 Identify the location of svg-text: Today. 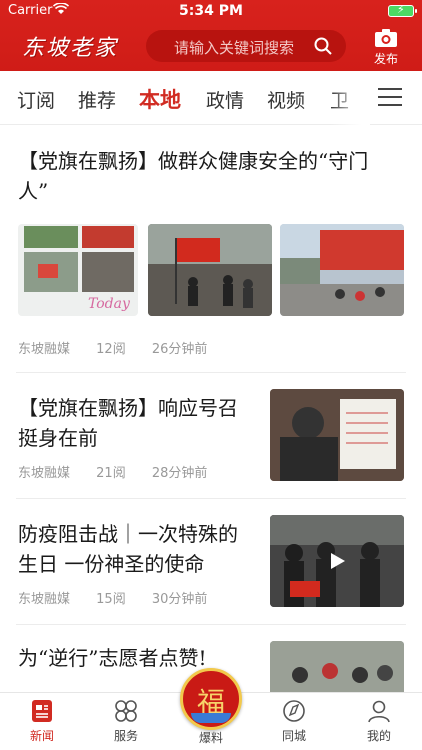
(109, 304).